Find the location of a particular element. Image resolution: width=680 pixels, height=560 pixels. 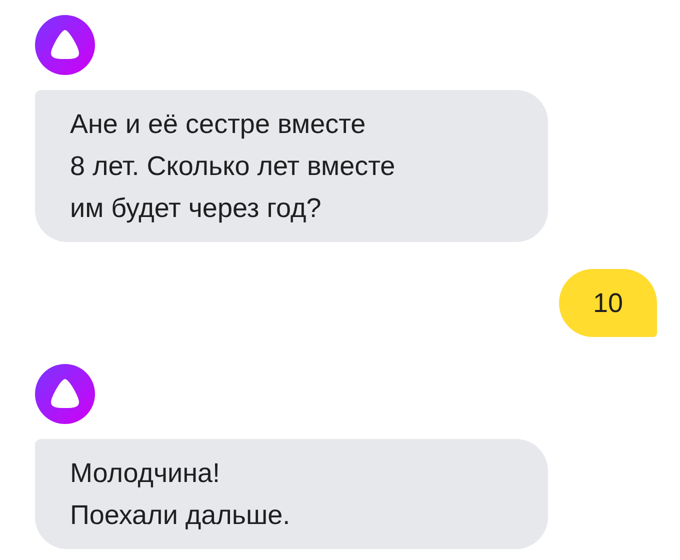

assistant-message: Молодчина! Поехали дальше. is located at coordinates (291, 494).